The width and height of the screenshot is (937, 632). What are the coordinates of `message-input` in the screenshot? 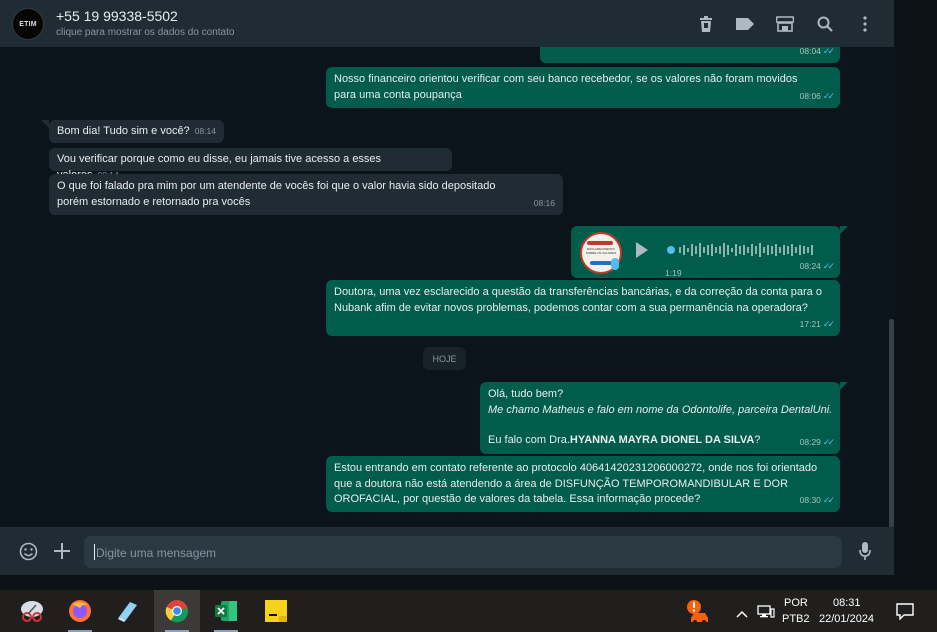 It's located at (461, 553).